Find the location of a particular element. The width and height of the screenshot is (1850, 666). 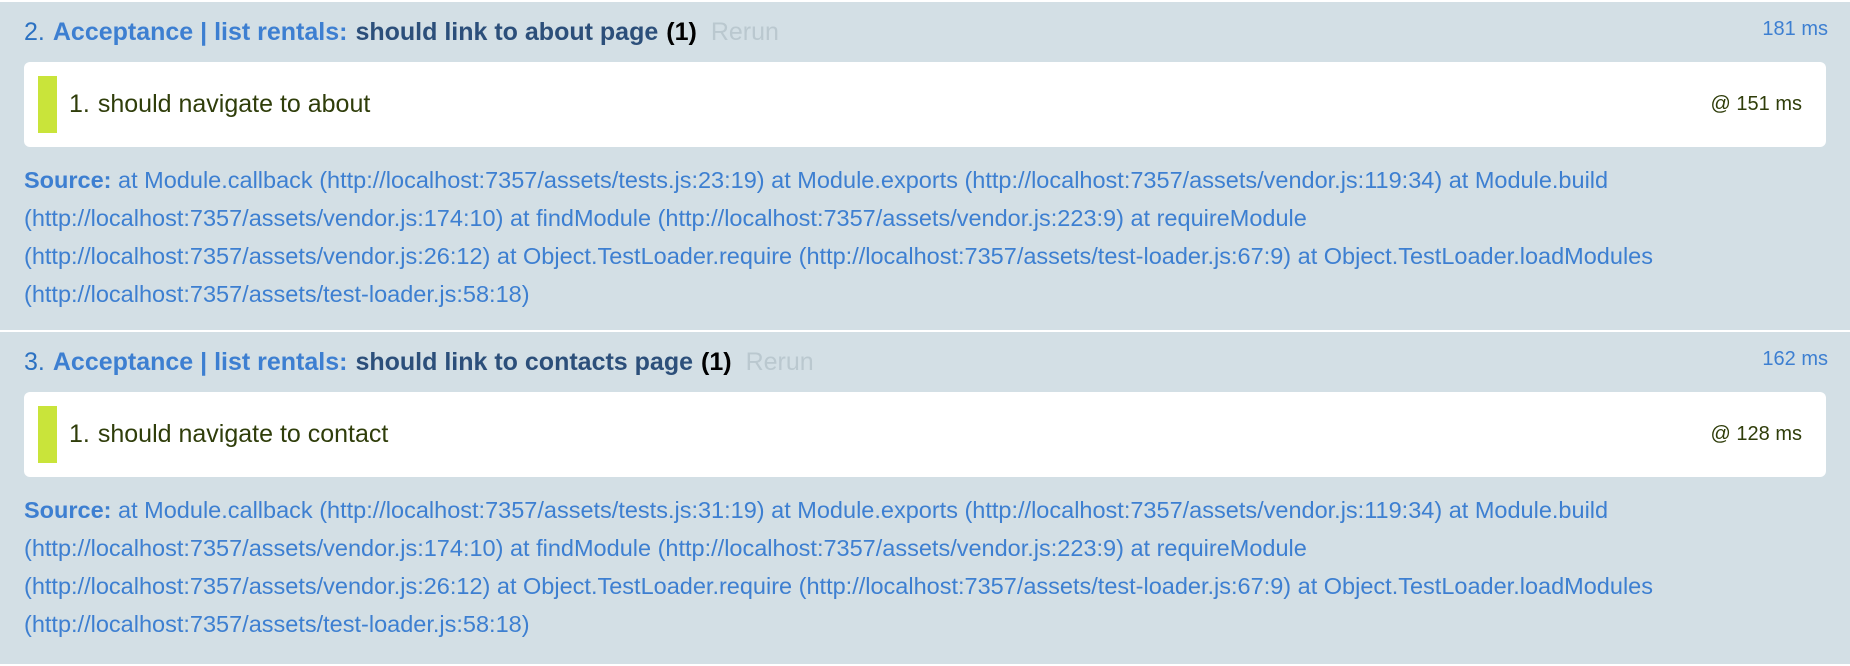

assertion-message: 1. should navigate to contact is located at coordinates (228, 434).